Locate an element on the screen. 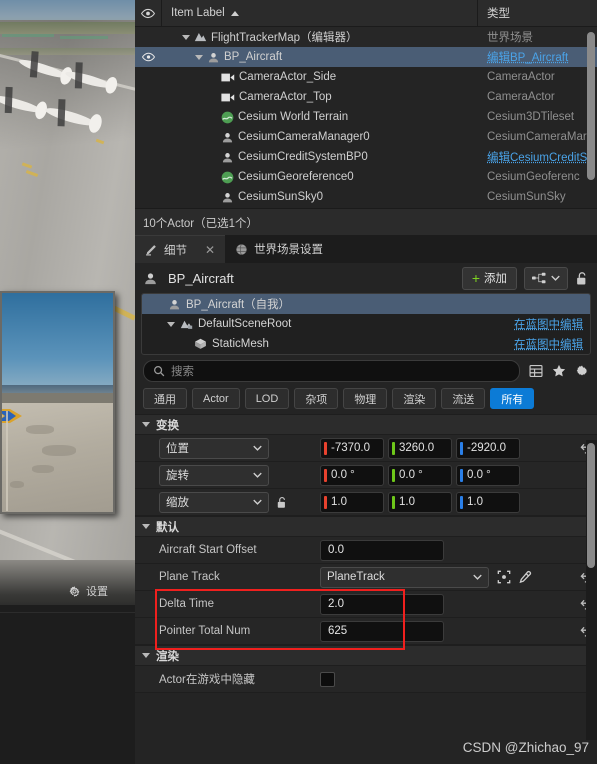  property-row: 旋转 0.0 ° 0.0 ° 0.0 ° is located at coordinates (366, 475).